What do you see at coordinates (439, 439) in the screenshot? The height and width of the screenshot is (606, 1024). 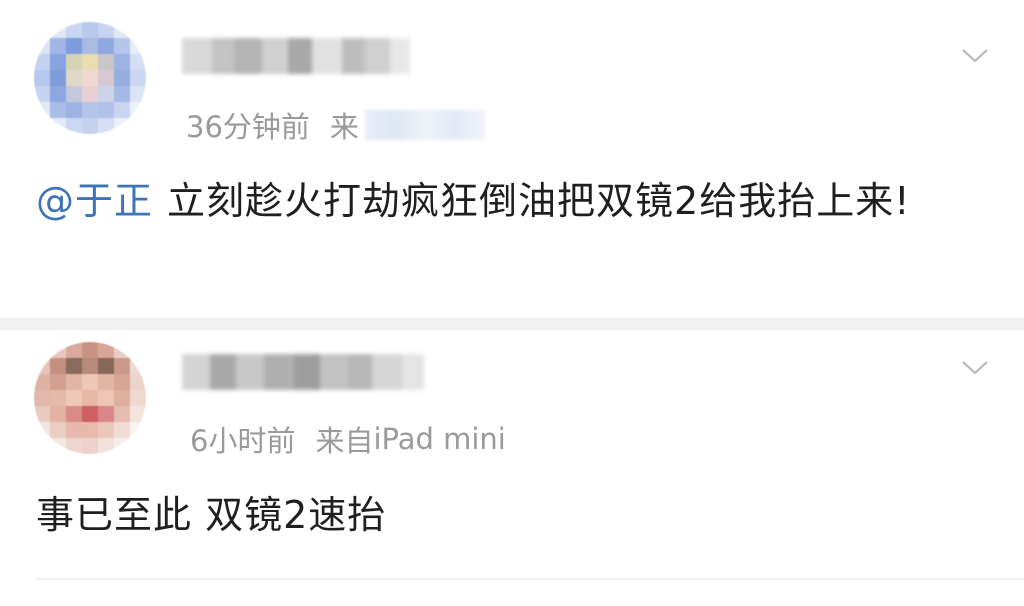 I see `source-device: iPad mini` at bounding box center [439, 439].